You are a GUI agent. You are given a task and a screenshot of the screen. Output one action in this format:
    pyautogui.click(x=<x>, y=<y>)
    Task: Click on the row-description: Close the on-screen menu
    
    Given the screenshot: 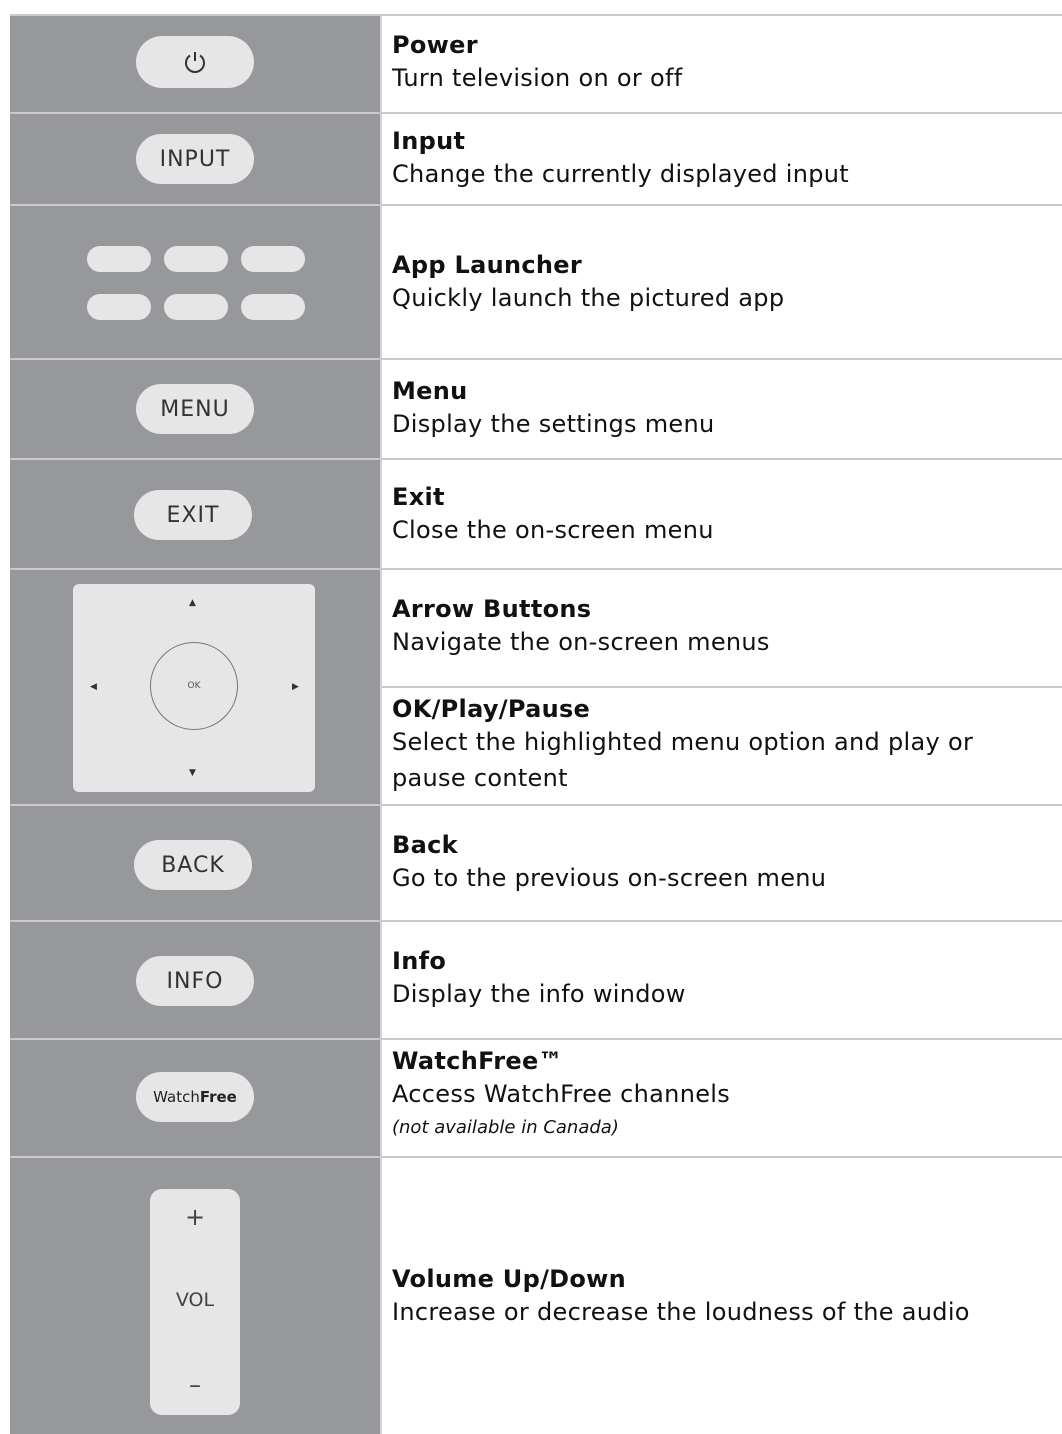 What is the action you would take?
    pyautogui.click(x=553, y=530)
    